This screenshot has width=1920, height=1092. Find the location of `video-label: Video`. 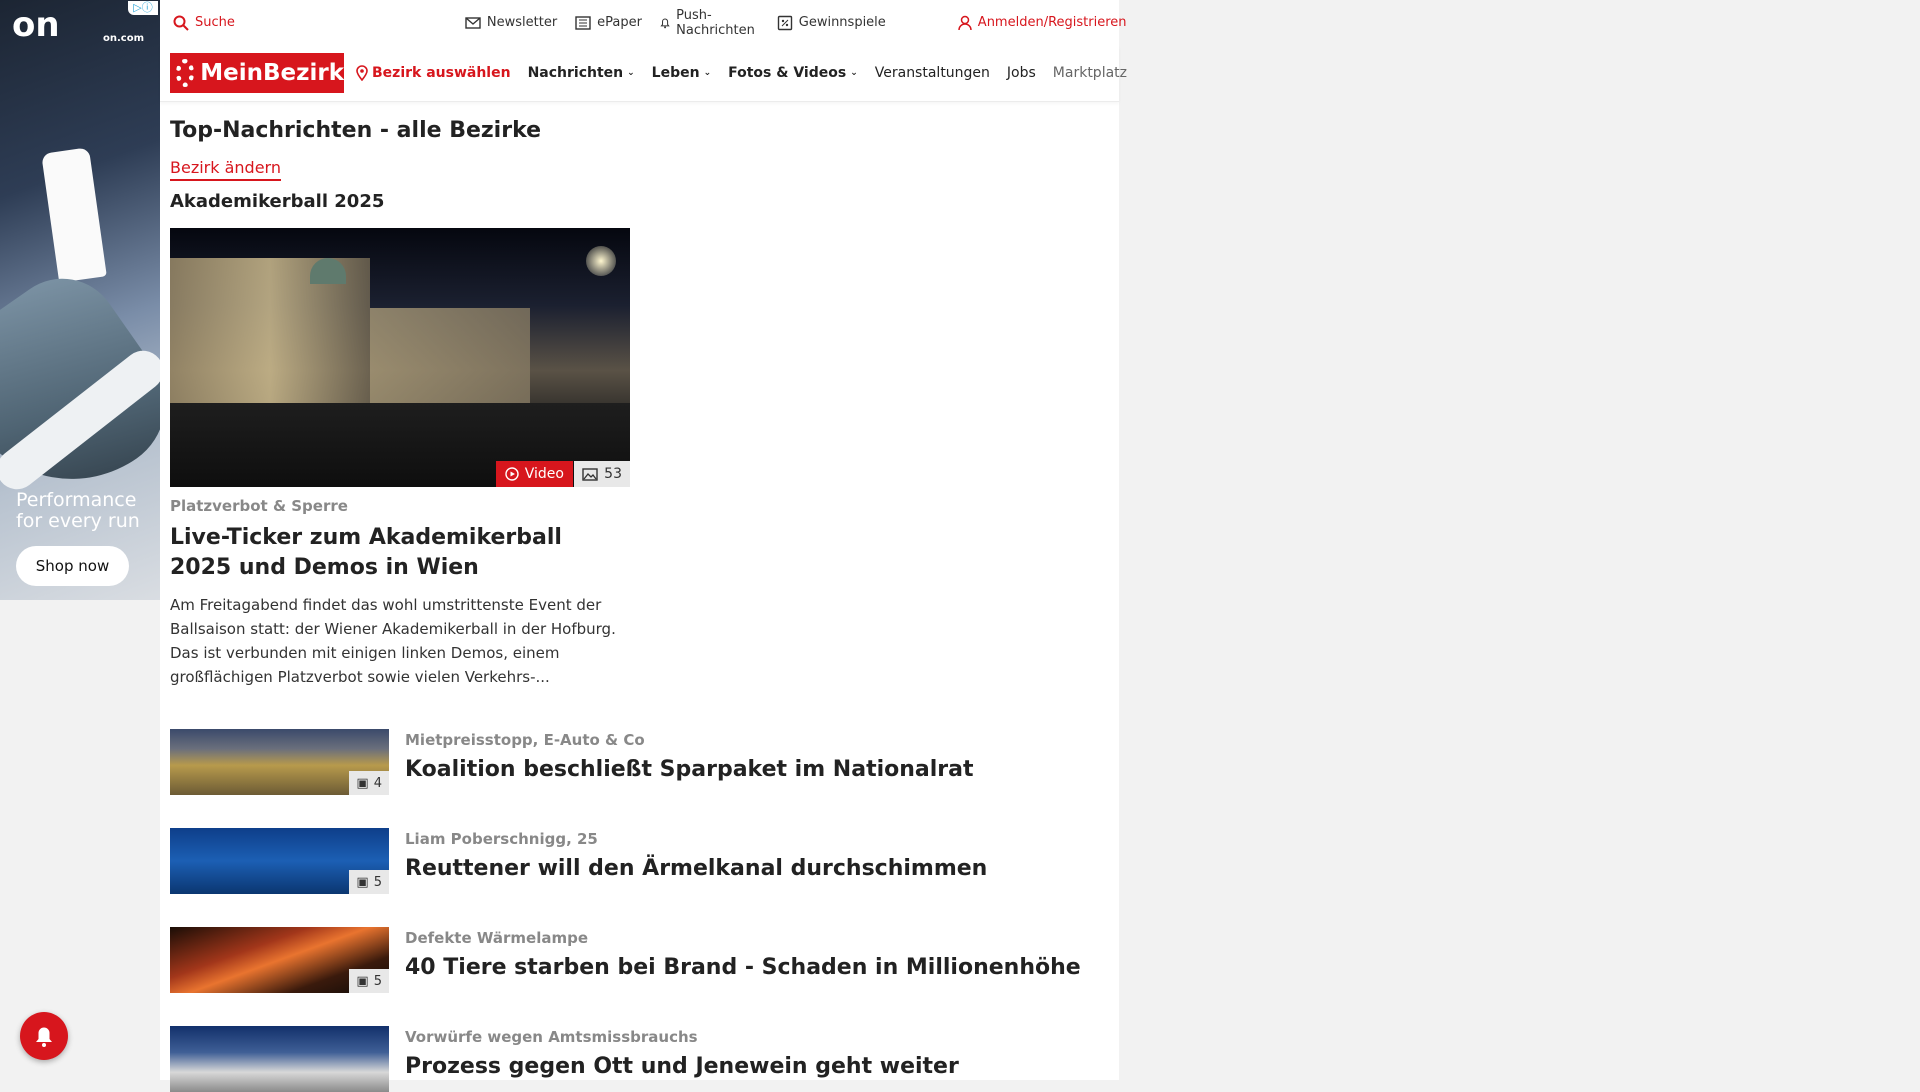

video-label: Video is located at coordinates (544, 474).